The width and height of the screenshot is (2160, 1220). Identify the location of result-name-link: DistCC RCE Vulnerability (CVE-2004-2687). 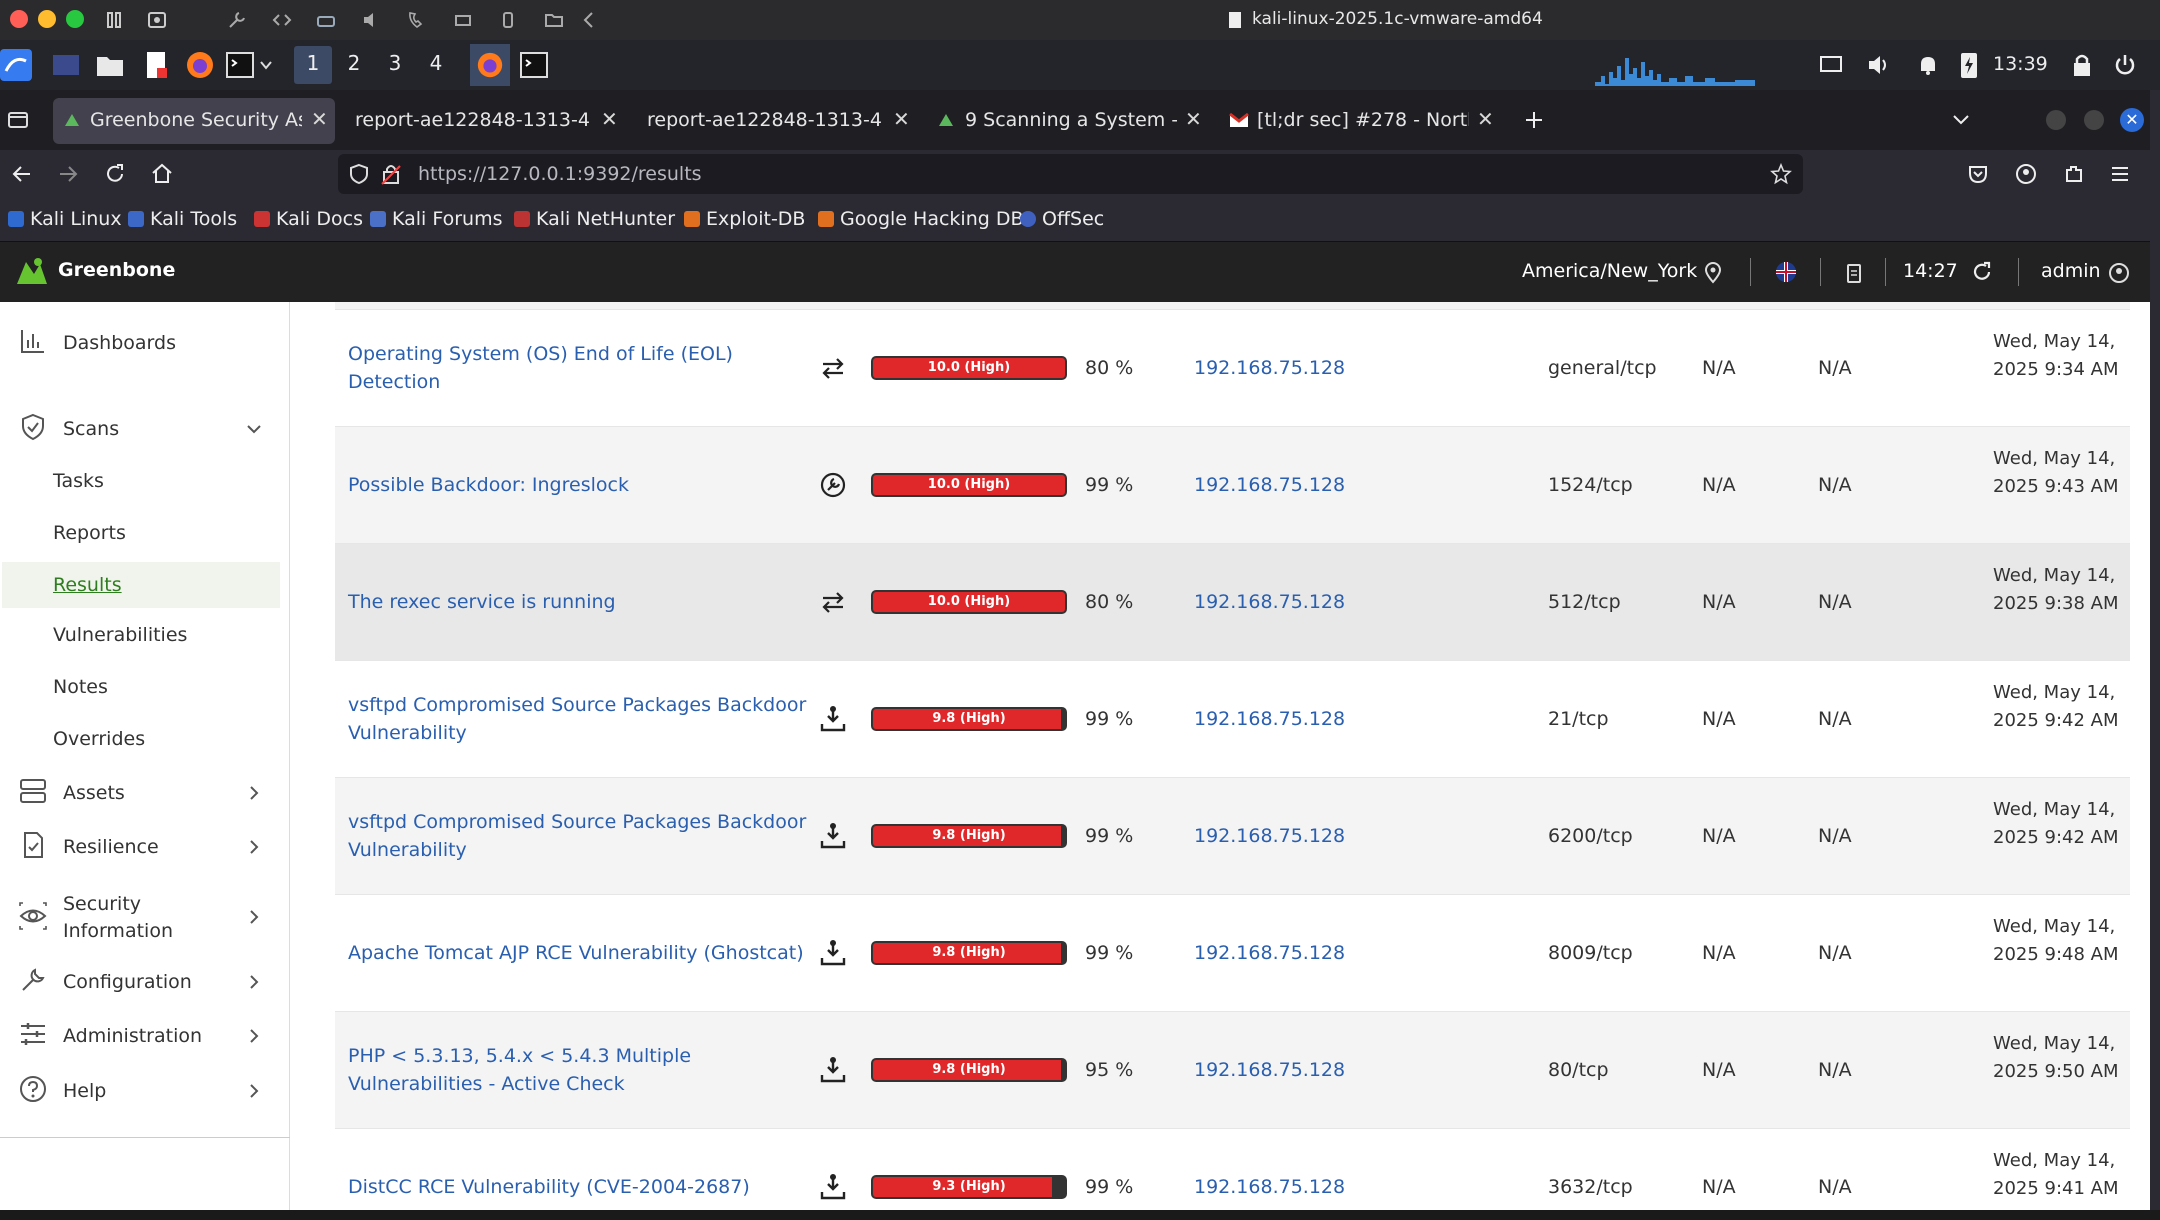
(583, 1187).